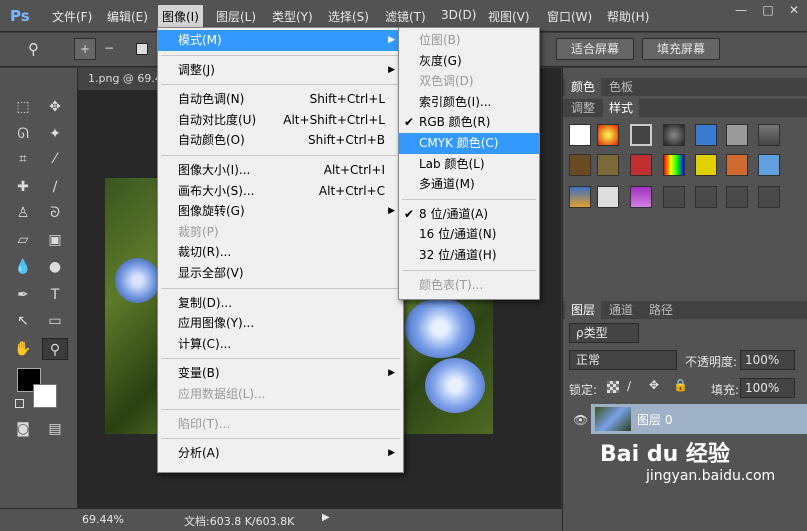 The image size is (807, 531). What do you see at coordinates (55, 429) in the screenshot?
I see `screen-mode-icon: ▤` at bounding box center [55, 429].